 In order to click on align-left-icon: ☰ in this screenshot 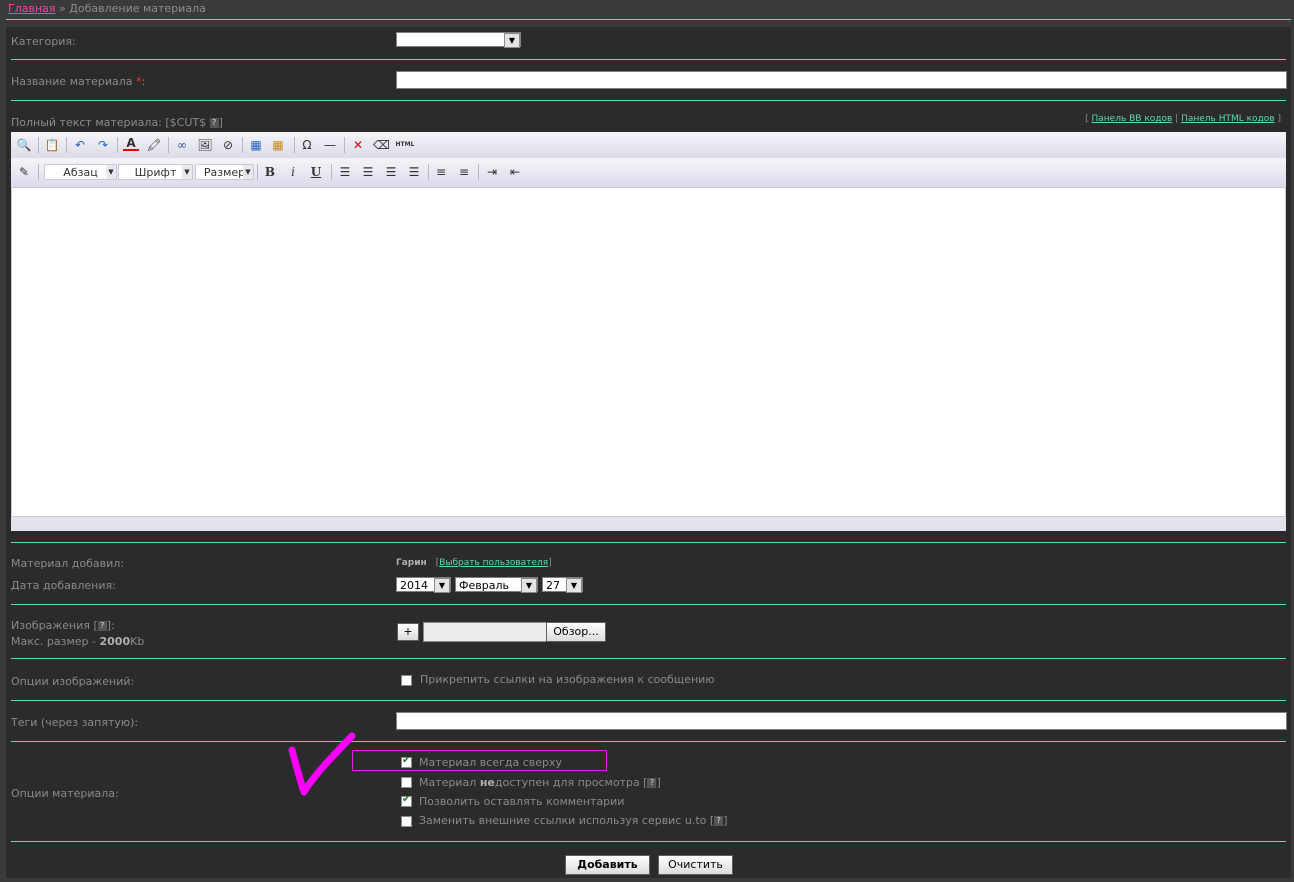, I will do `click(345, 172)`.